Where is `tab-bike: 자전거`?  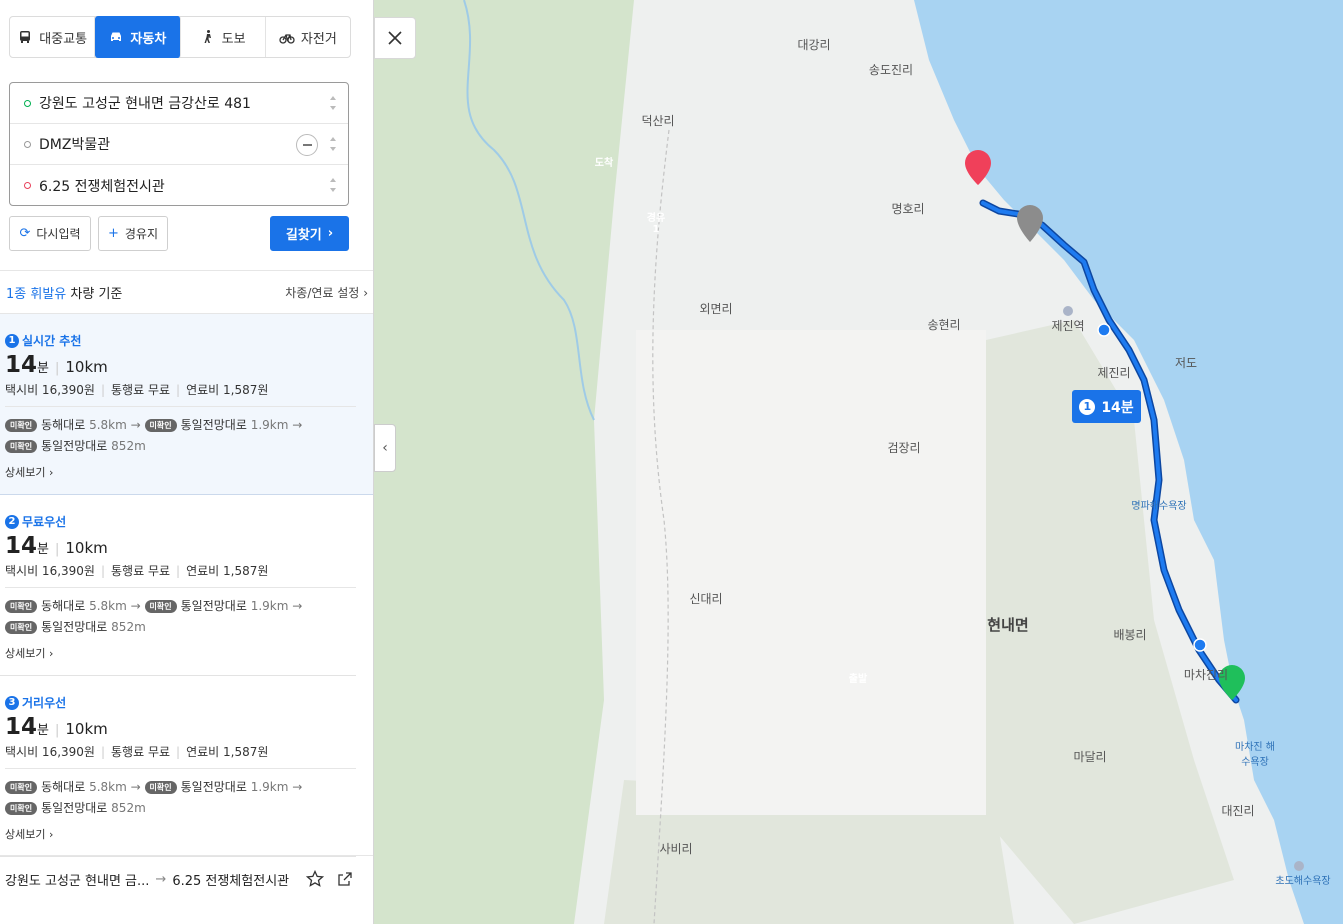 tab-bike: 자전거 is located at coordinates (308, 37).